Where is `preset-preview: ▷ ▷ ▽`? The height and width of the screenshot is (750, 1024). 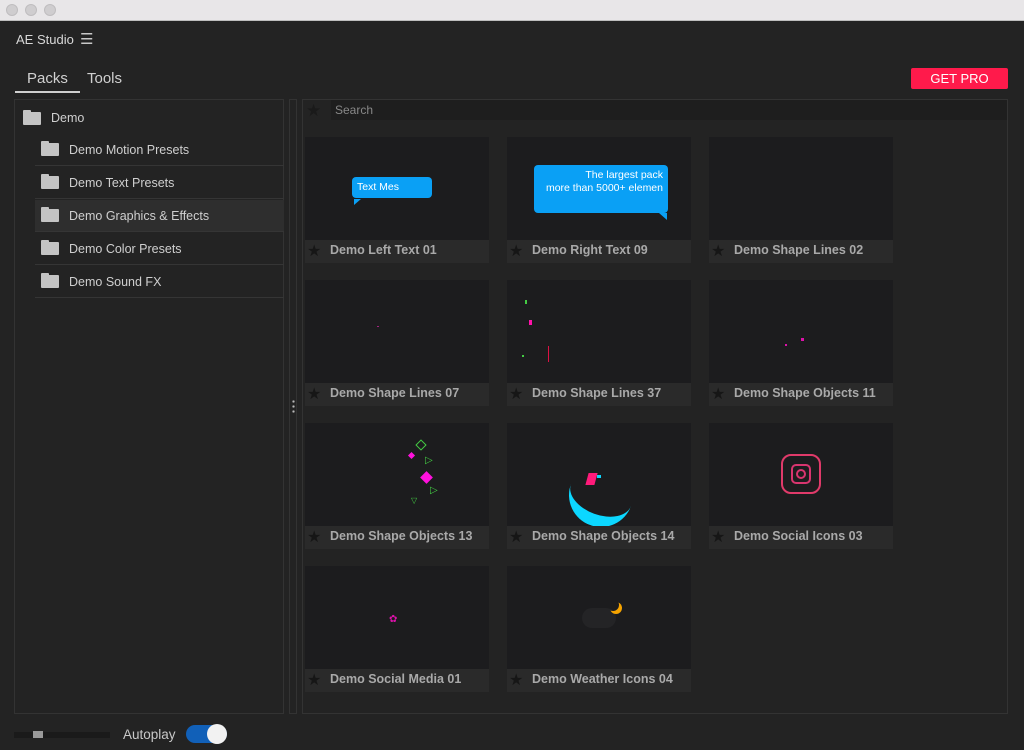
preset-preview: ▷ ▷ ▽ is located at coordinates (397, 474).